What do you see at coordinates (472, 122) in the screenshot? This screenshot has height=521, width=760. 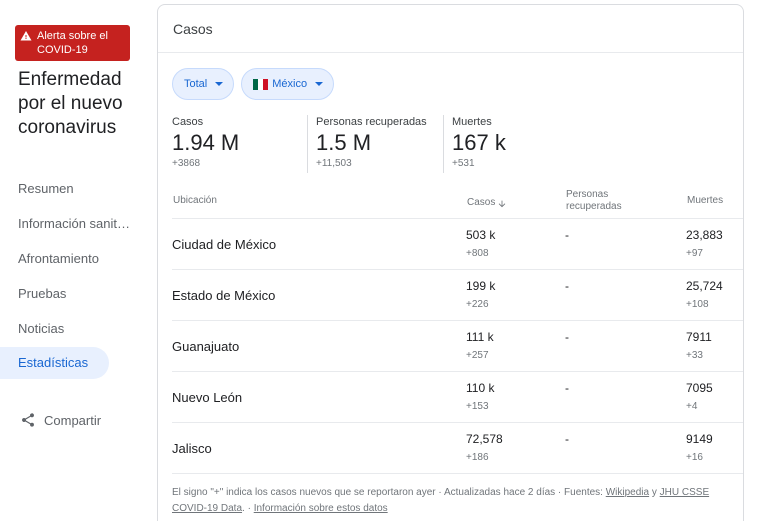 I see `stat-label: Muertes` at bounding box center [472, 122].